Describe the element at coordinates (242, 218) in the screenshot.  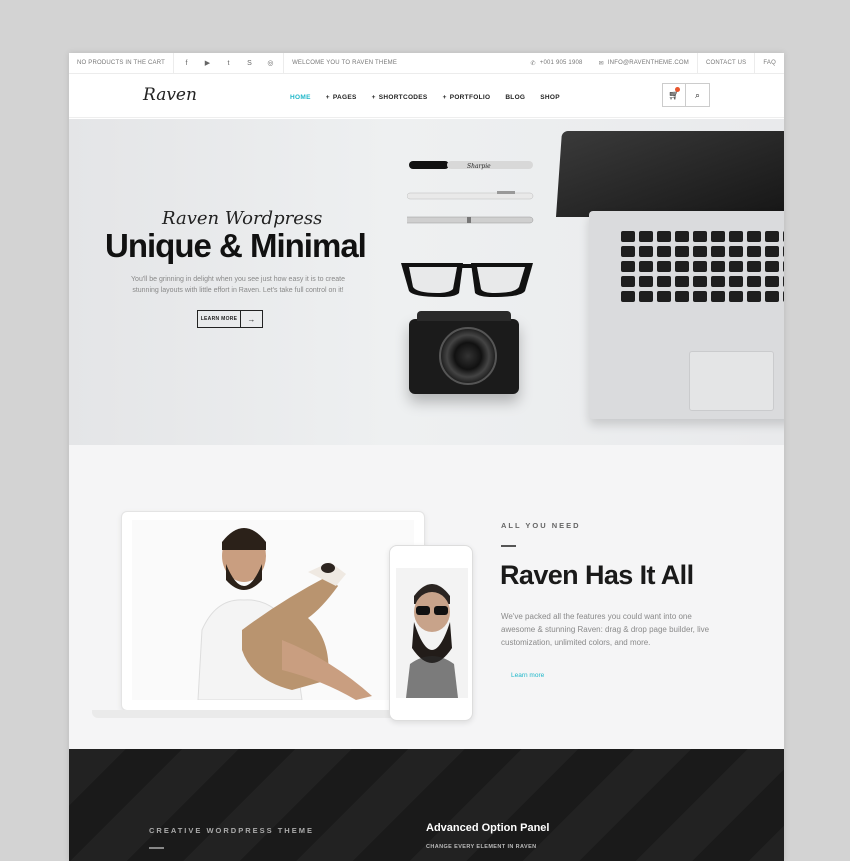
I see `hero-script-title: Raven Wordpress` at that location.